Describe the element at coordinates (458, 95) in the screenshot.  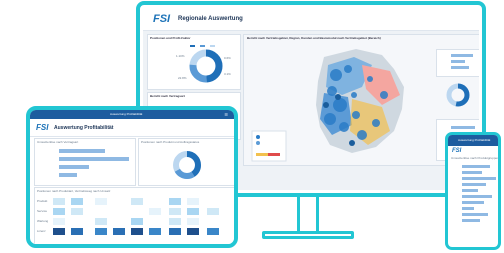
I see `mini-donut` at that location.